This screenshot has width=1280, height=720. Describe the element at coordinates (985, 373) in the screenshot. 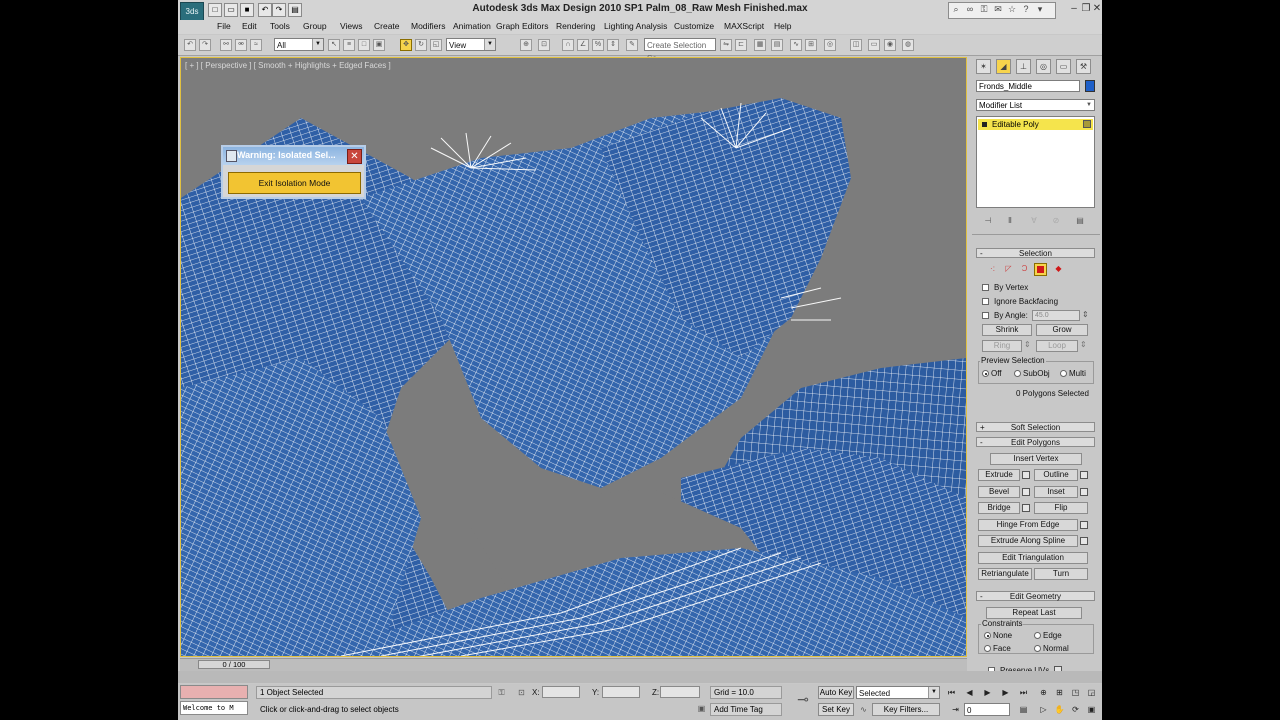

I see `preview-off-radio` at that location.